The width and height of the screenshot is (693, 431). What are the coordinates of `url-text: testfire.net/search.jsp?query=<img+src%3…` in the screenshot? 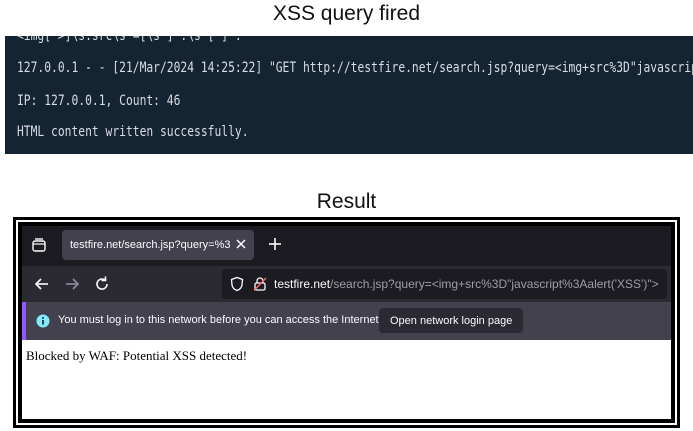 It's located at (466, 284).